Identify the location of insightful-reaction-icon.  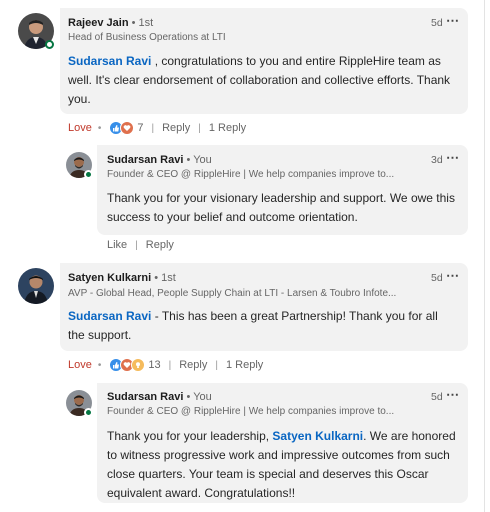
(138, 365).